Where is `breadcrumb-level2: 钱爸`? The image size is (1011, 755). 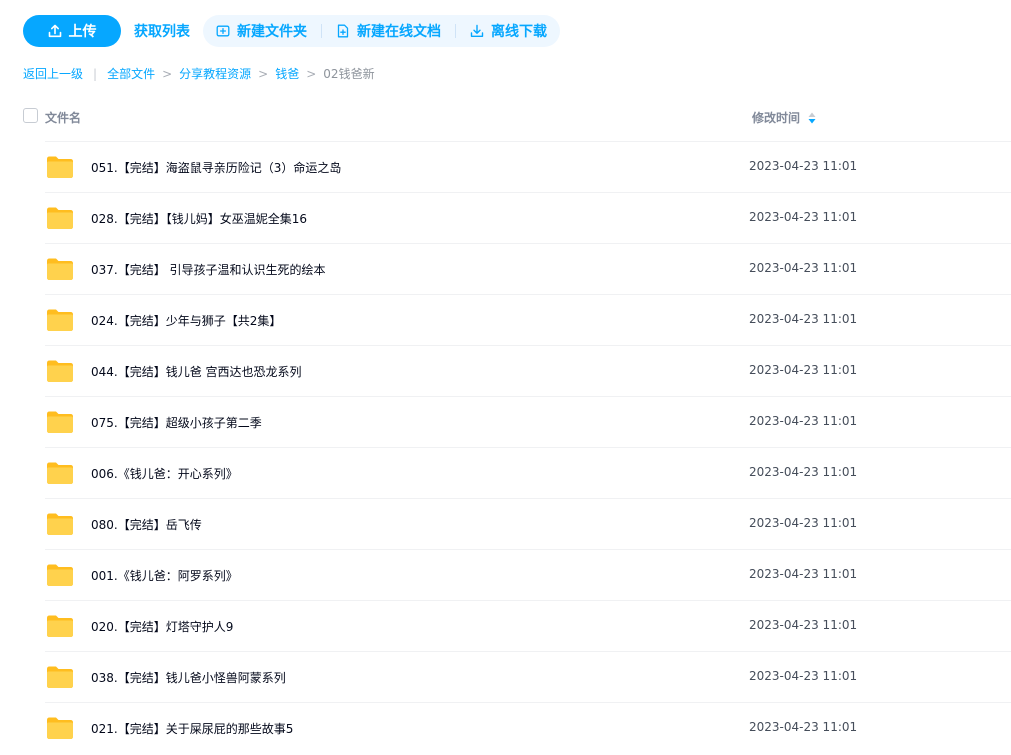 breadcrumb-level2: 钱爸 is located at coordinates (287, 73).